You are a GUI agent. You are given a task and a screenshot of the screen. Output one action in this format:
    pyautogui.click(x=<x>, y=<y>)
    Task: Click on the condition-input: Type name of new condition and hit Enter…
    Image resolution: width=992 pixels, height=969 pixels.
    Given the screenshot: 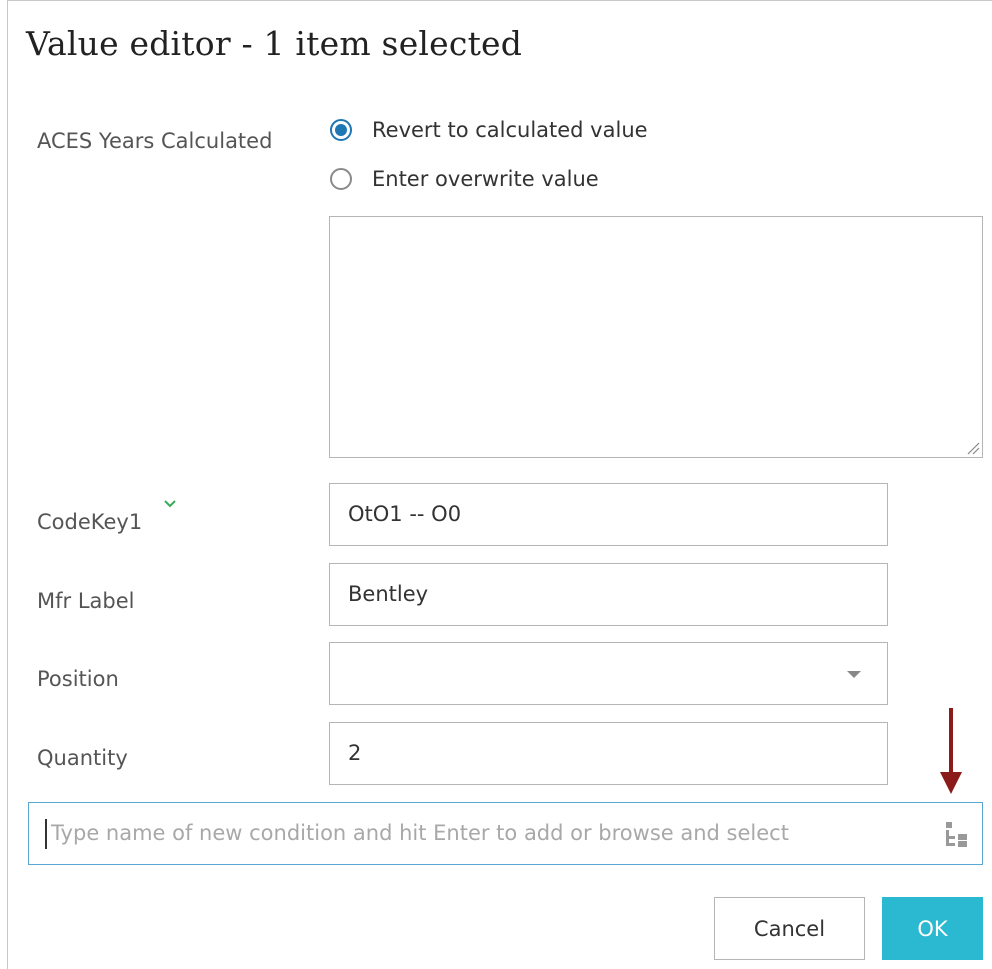 What is the action you would take?
    pyautogui.click(x=505, y=833)
    